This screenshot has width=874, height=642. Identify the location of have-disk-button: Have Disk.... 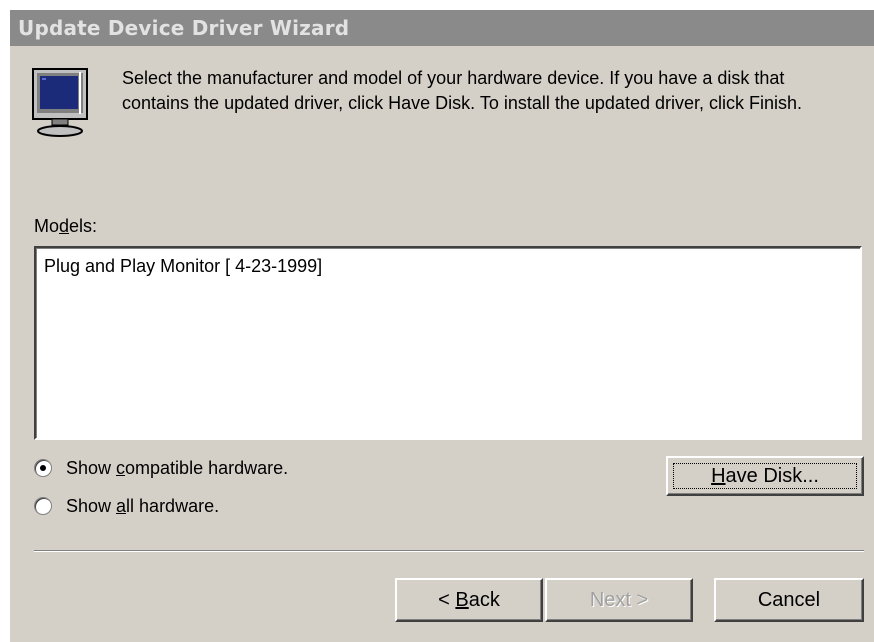
(765, 476).